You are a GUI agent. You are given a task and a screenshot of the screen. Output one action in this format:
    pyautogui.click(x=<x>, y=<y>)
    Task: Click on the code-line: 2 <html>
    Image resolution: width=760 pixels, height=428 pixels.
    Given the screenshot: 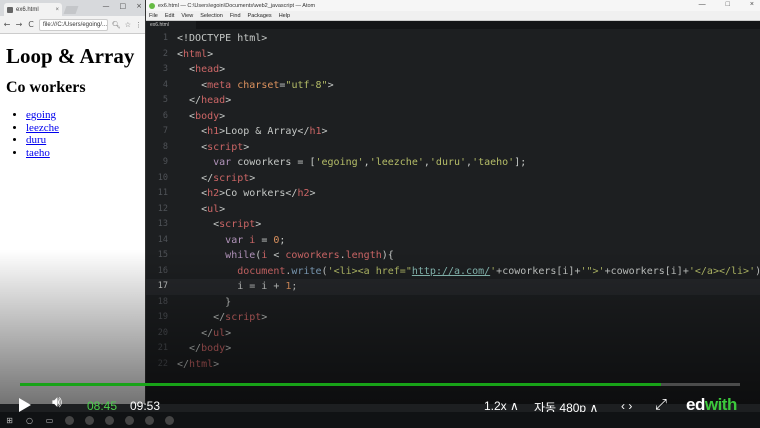 What is the action you would take?
    pyautogui.click(x=453, y=55)
    